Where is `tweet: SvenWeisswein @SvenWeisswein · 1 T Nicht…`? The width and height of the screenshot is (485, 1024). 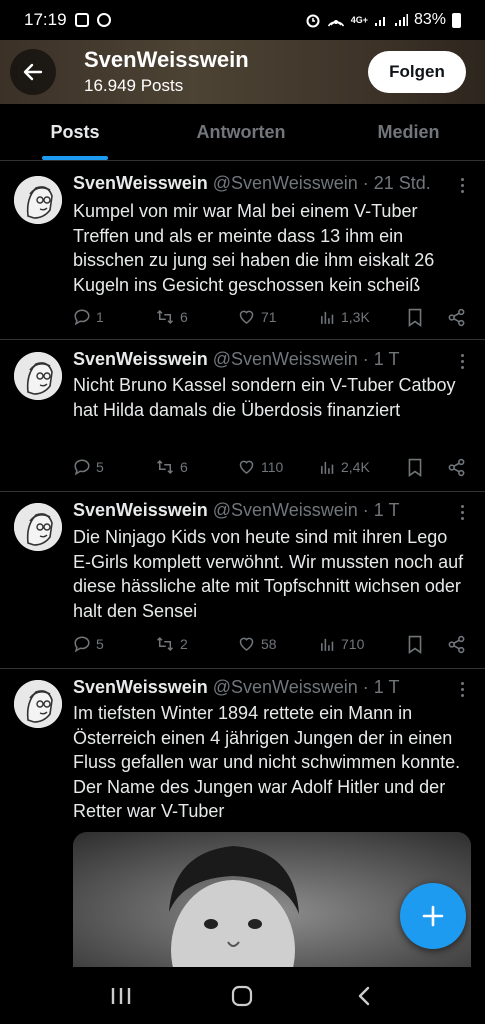
tweet: SvenWeisswein @SvenWeisswein · 1 T Nicht… is located at coordinates (242, 416).